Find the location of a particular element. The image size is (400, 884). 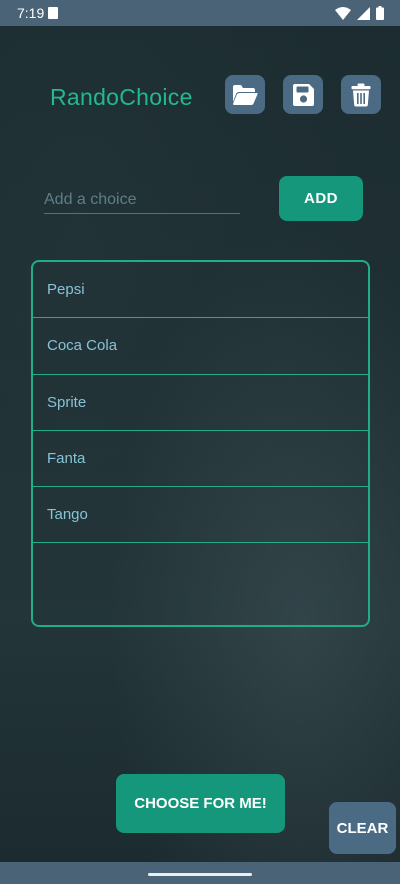

status-icons is located at coordinates (359, 13).